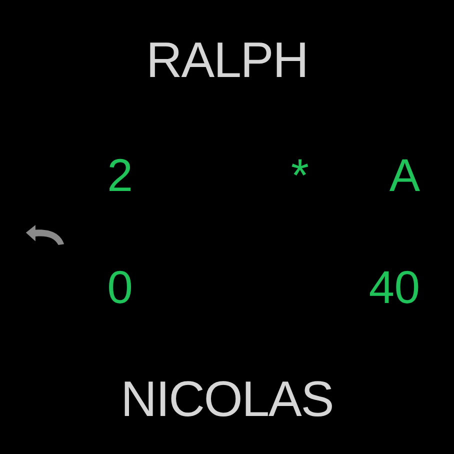  I want to click on undo-icon, so click(45, 235).